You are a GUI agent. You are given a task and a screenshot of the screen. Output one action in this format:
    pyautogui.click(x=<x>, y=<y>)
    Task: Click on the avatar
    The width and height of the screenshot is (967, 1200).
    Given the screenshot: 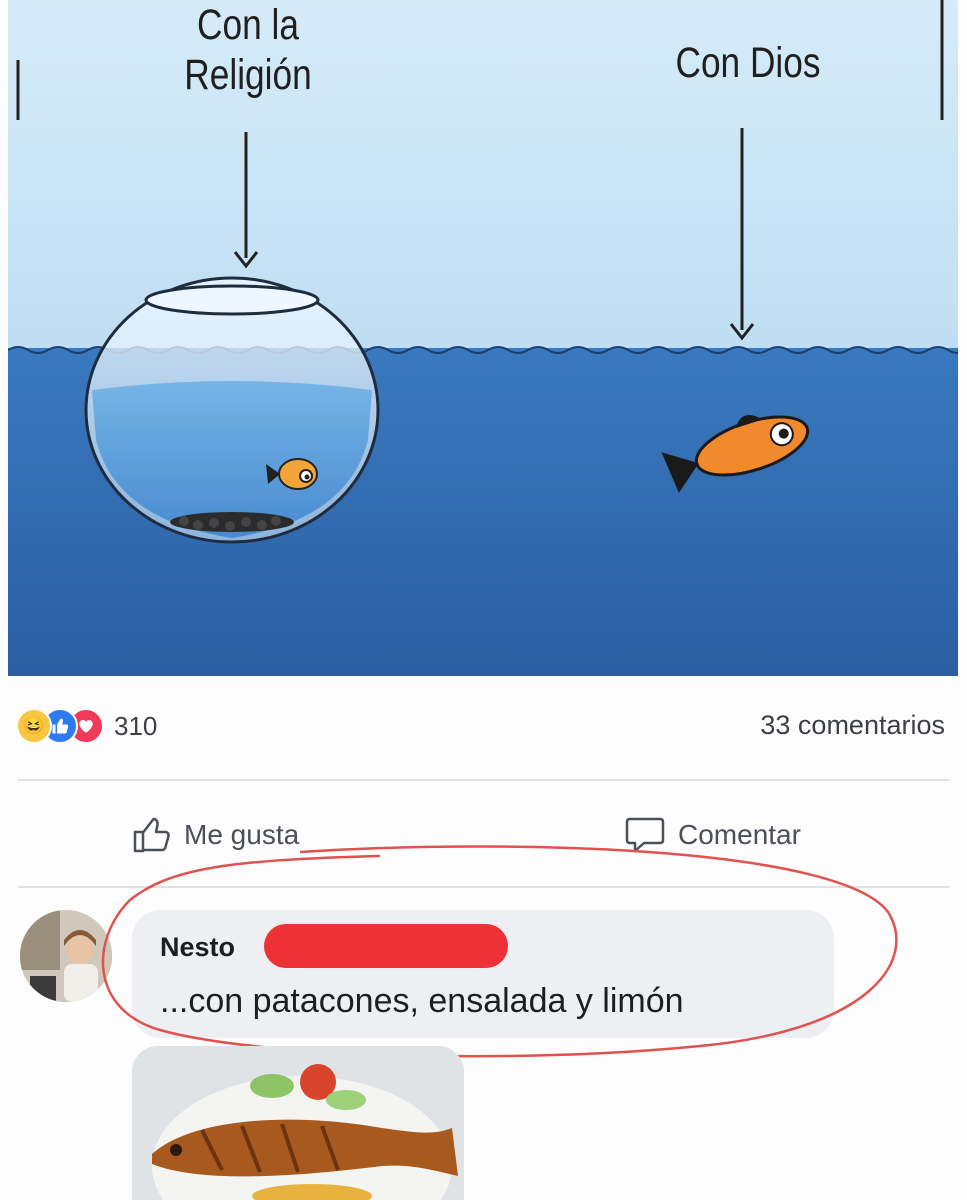 What is the action you would take?
    pyautogui.click(x=66, y=956)
    